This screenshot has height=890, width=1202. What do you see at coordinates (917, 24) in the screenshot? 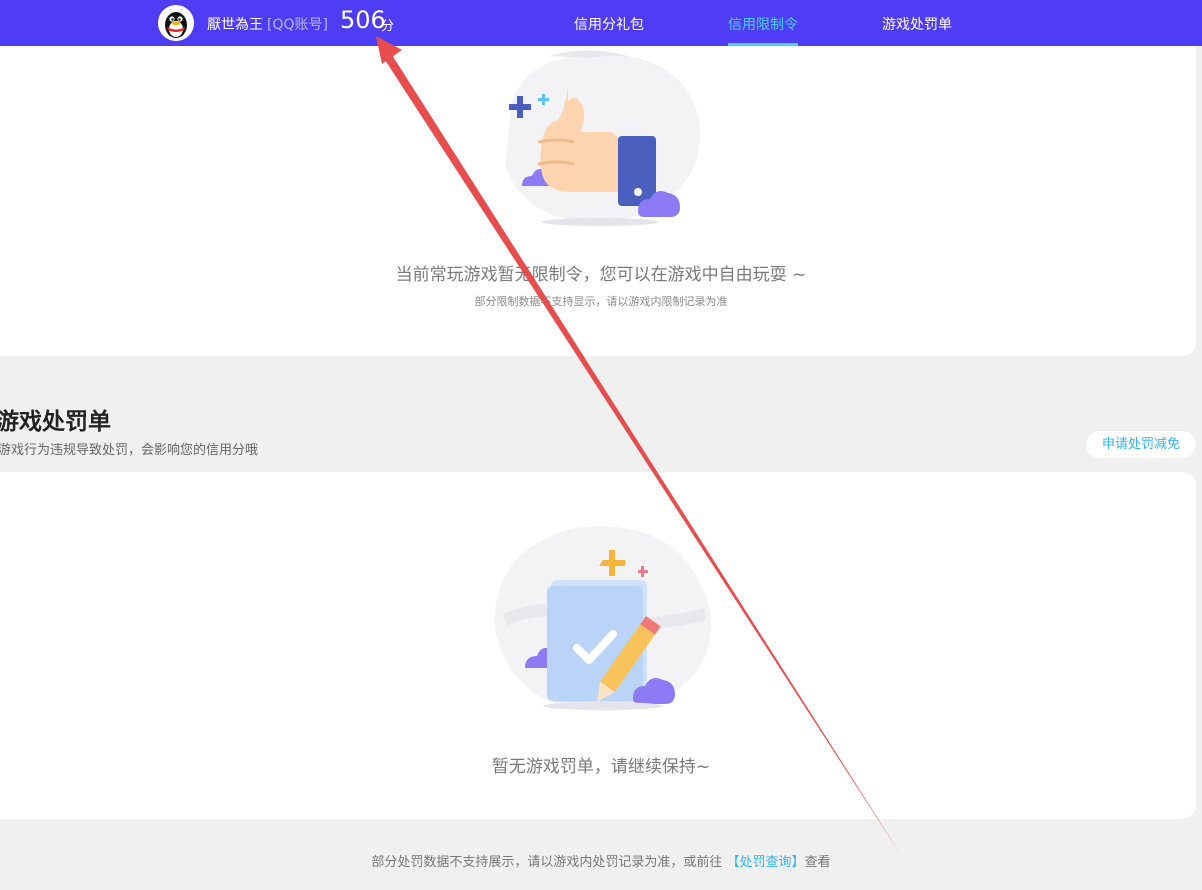
I see `tab-game-penalty: 游戏处罚单` at bounding box center [917, 24].